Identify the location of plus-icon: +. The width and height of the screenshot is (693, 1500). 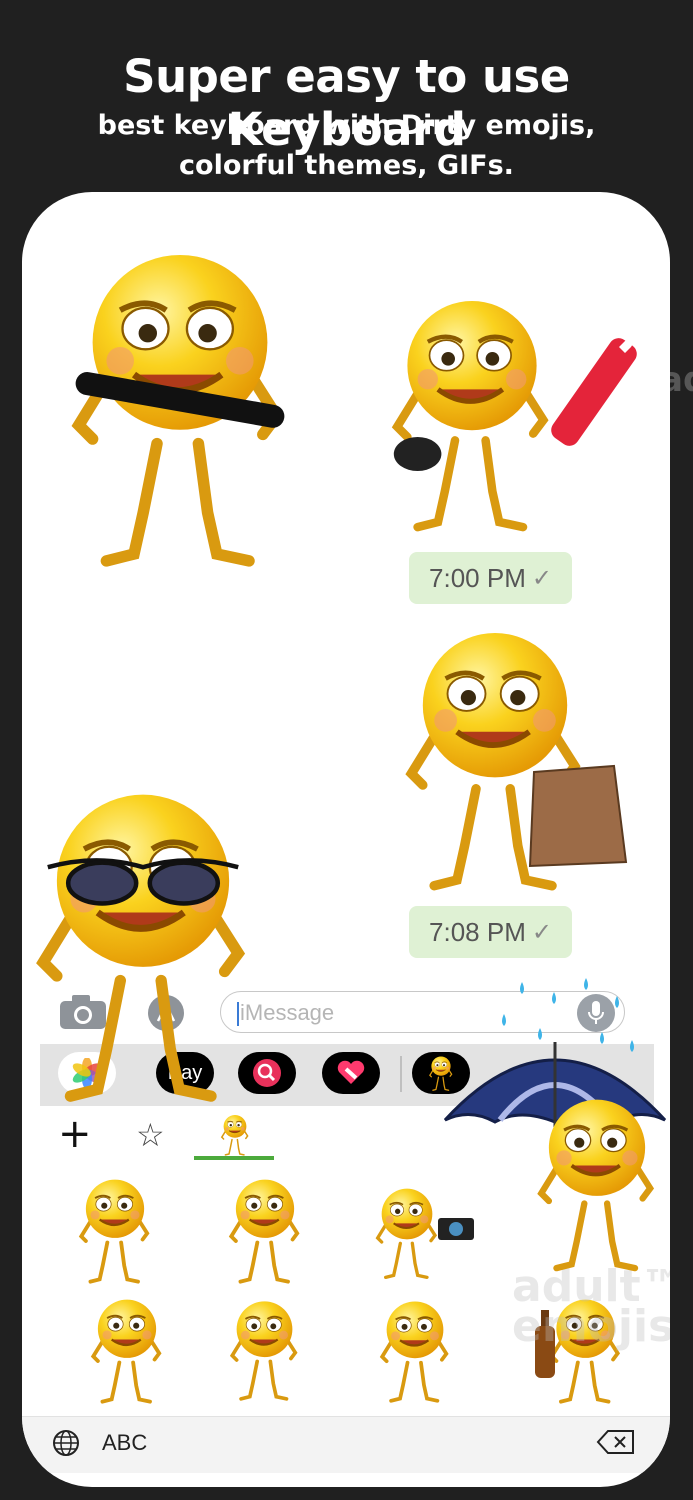
(75, 1134).